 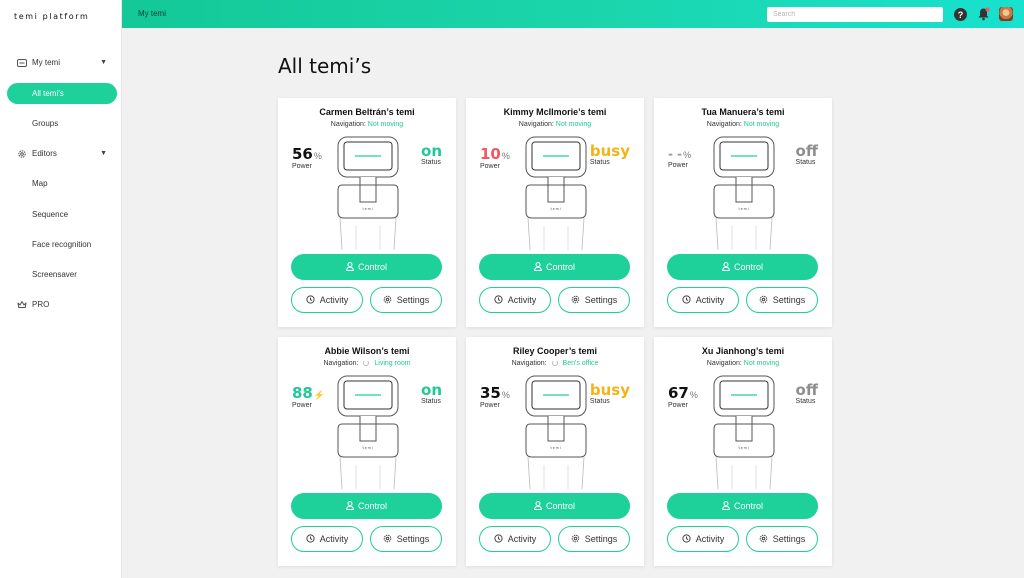 What do you see at coordinates (46, 62) in the screenshot?
I see `sidebar-item-label: My temi` at bounding box center [46, 62].